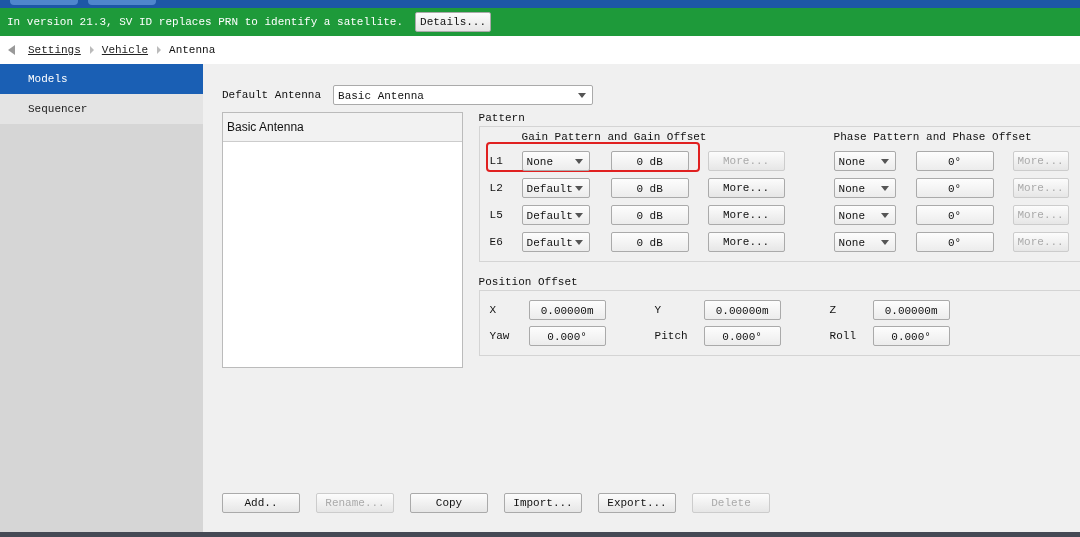  I want to click on breadcrumb-current: Antenna, so click(192, 50).